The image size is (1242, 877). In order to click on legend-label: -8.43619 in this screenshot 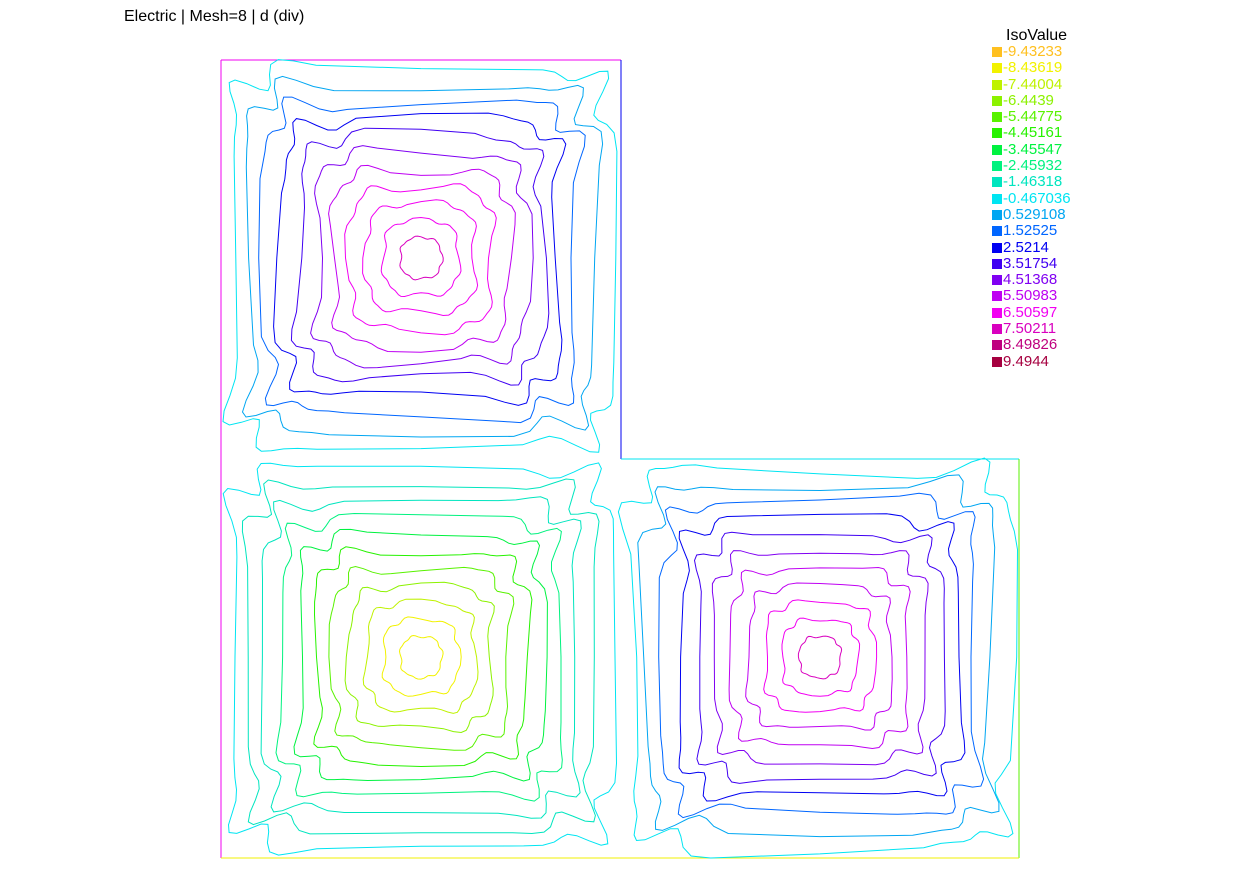, I will do `click(1033, 68)`.